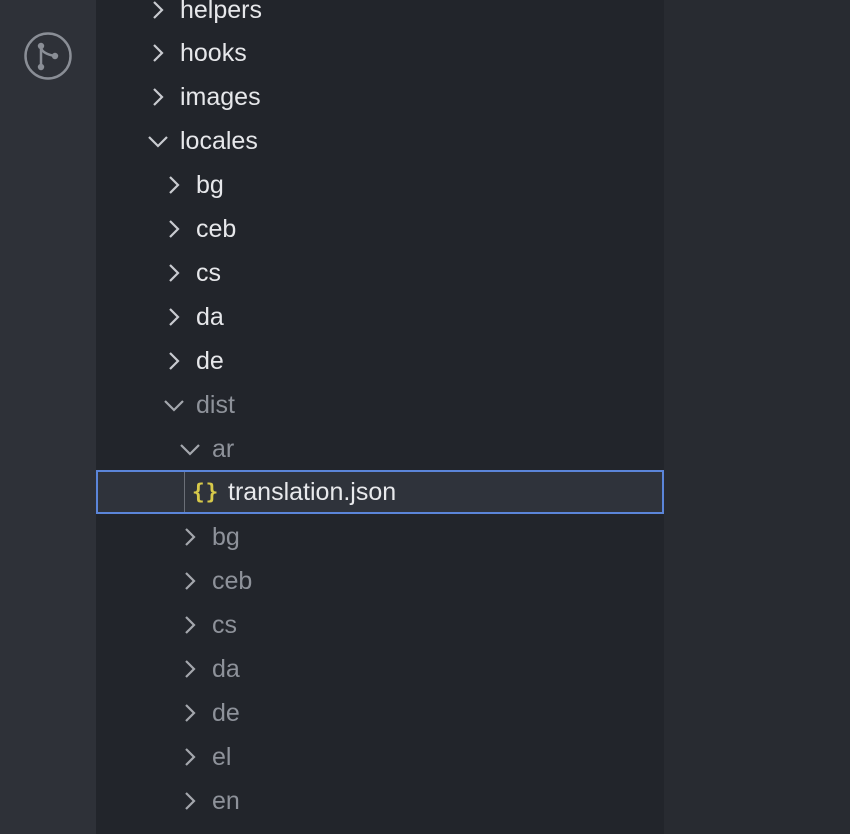 This screenshot has height=834, width=850. I want to click on folder-row-da: da, so click(380, 317).